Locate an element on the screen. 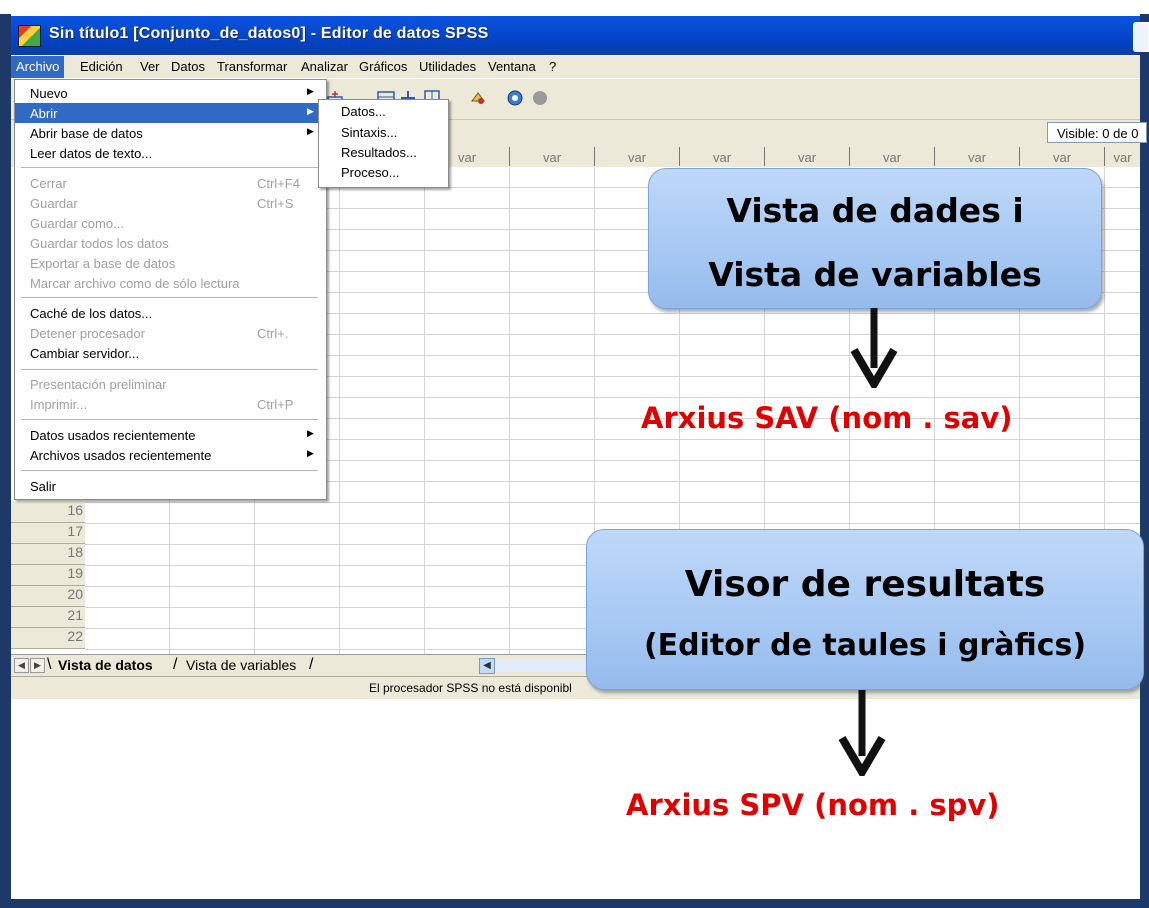  tab-scroll-right-icon: ▶ is located at coordinates (37, 665).